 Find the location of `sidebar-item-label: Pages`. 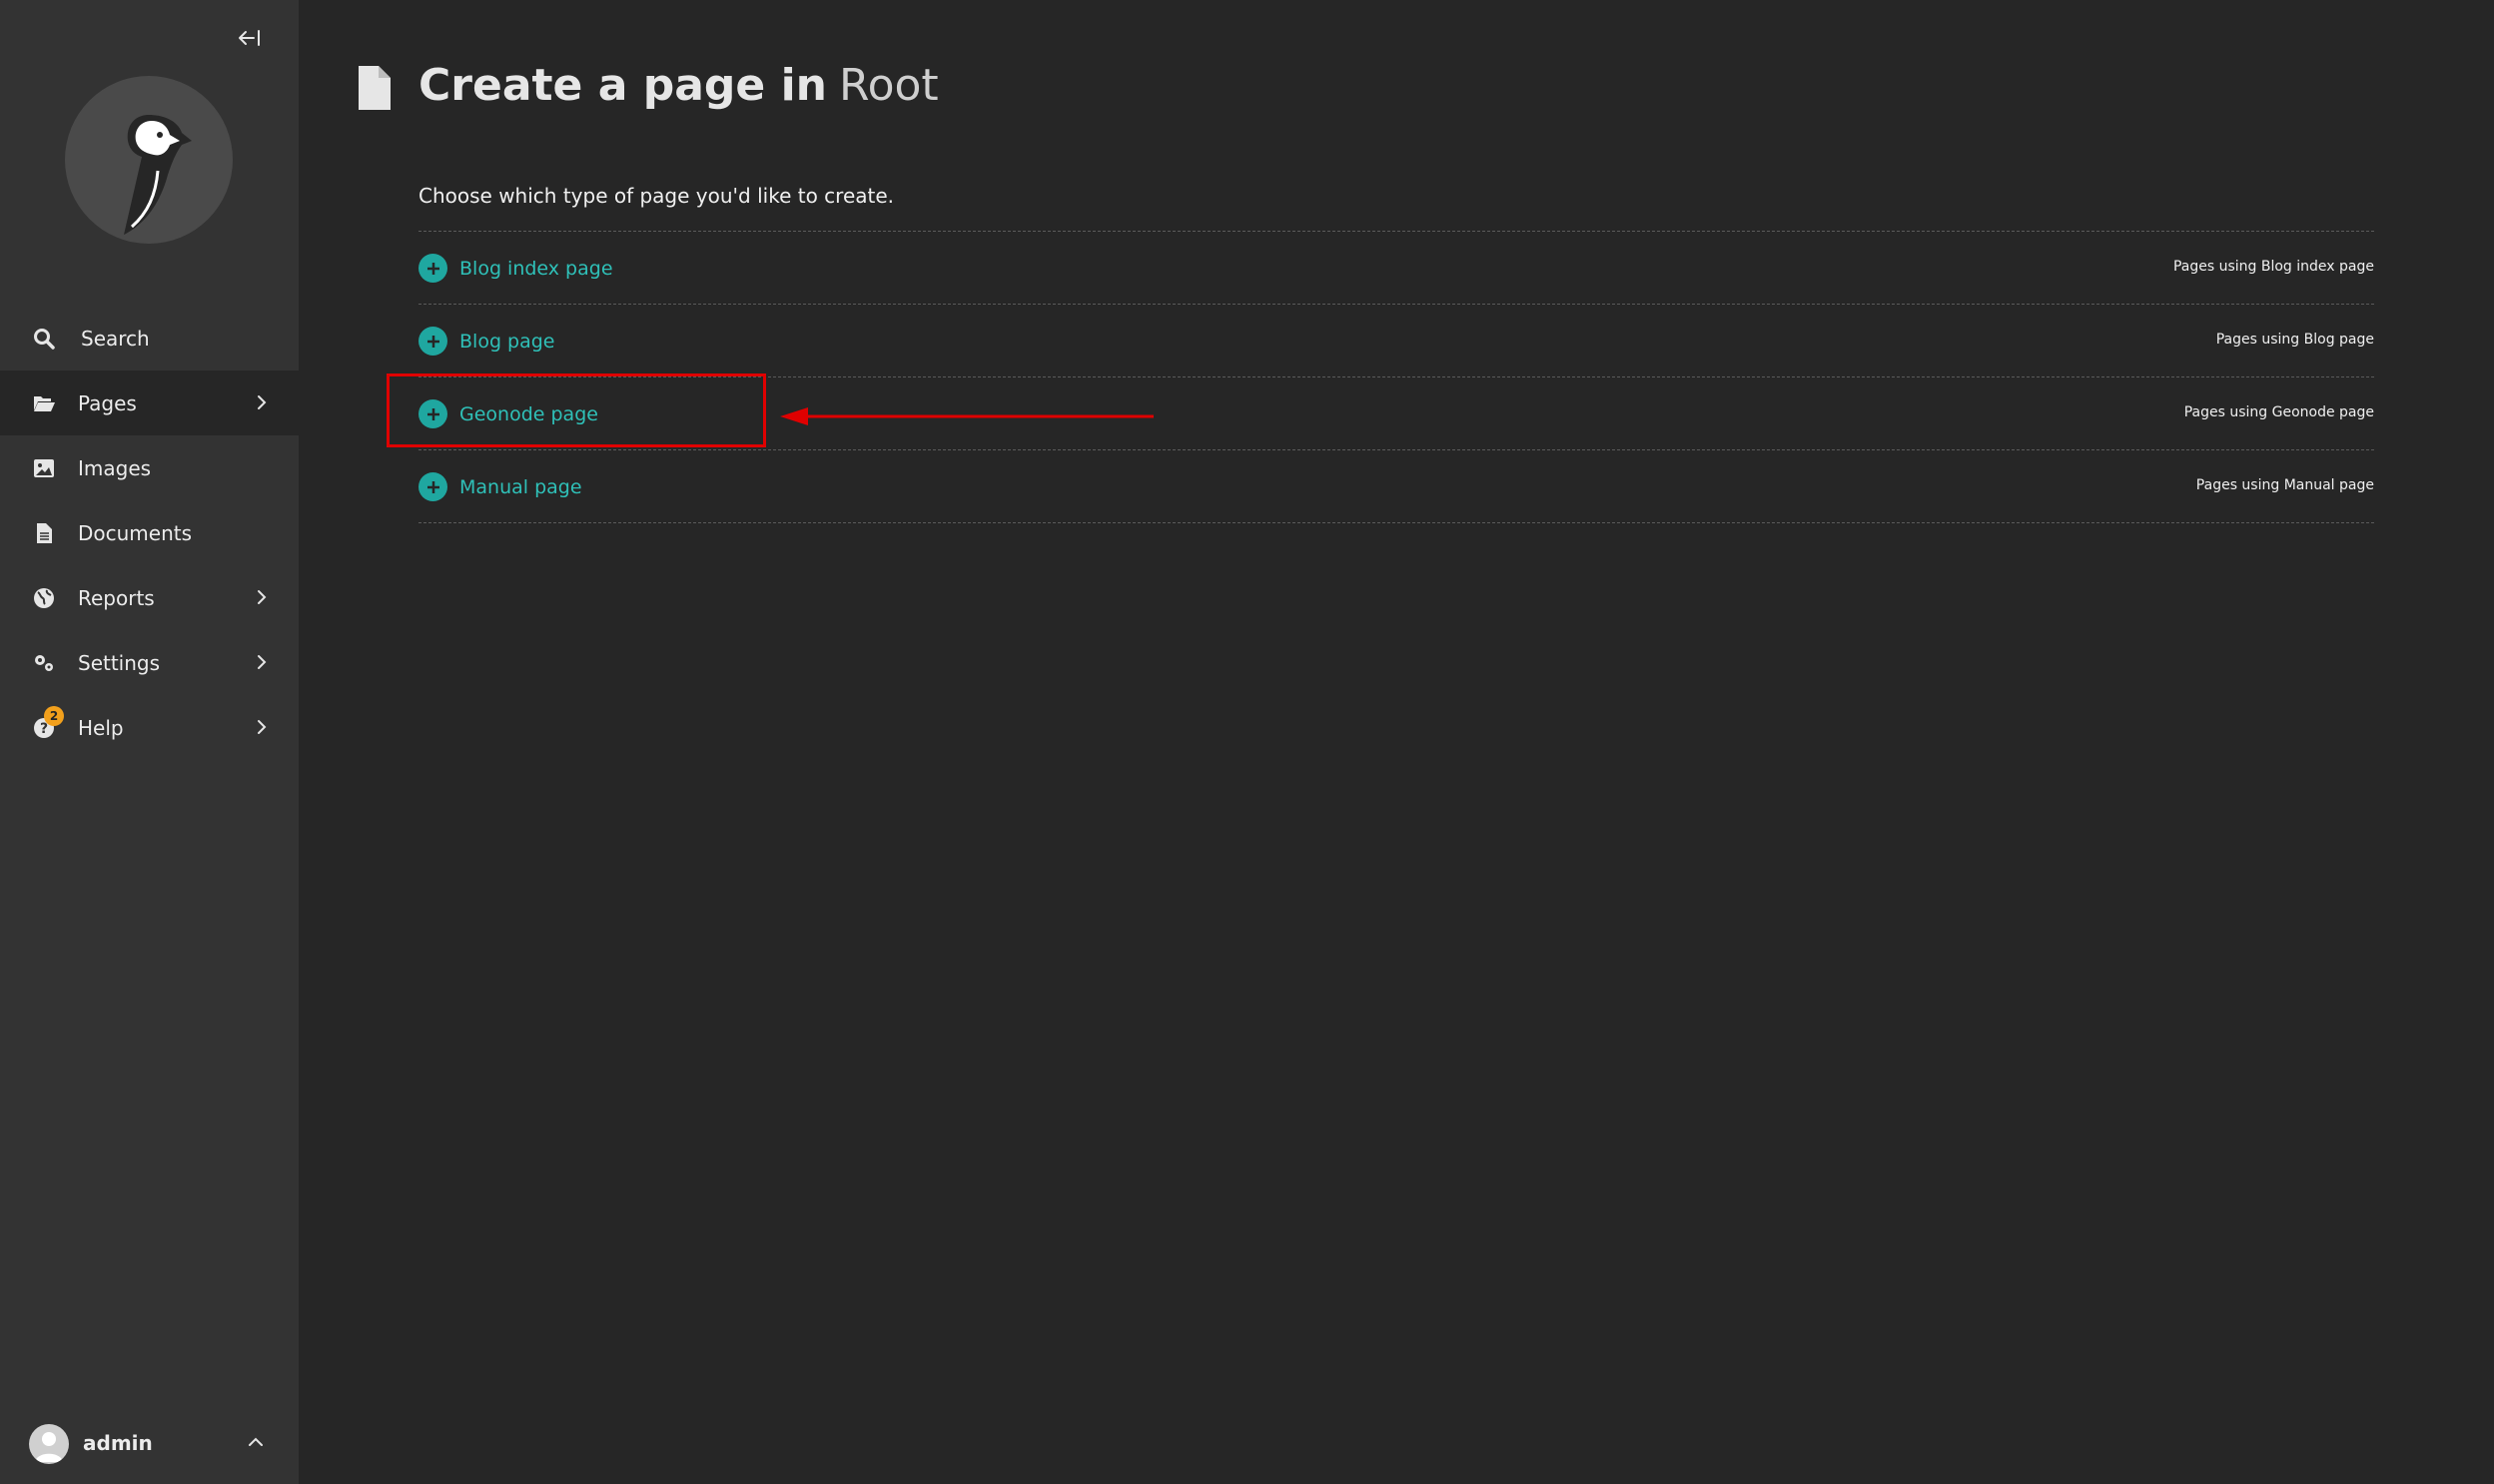

sidebar-item-label: Pages is located at coordinates (107, 403).